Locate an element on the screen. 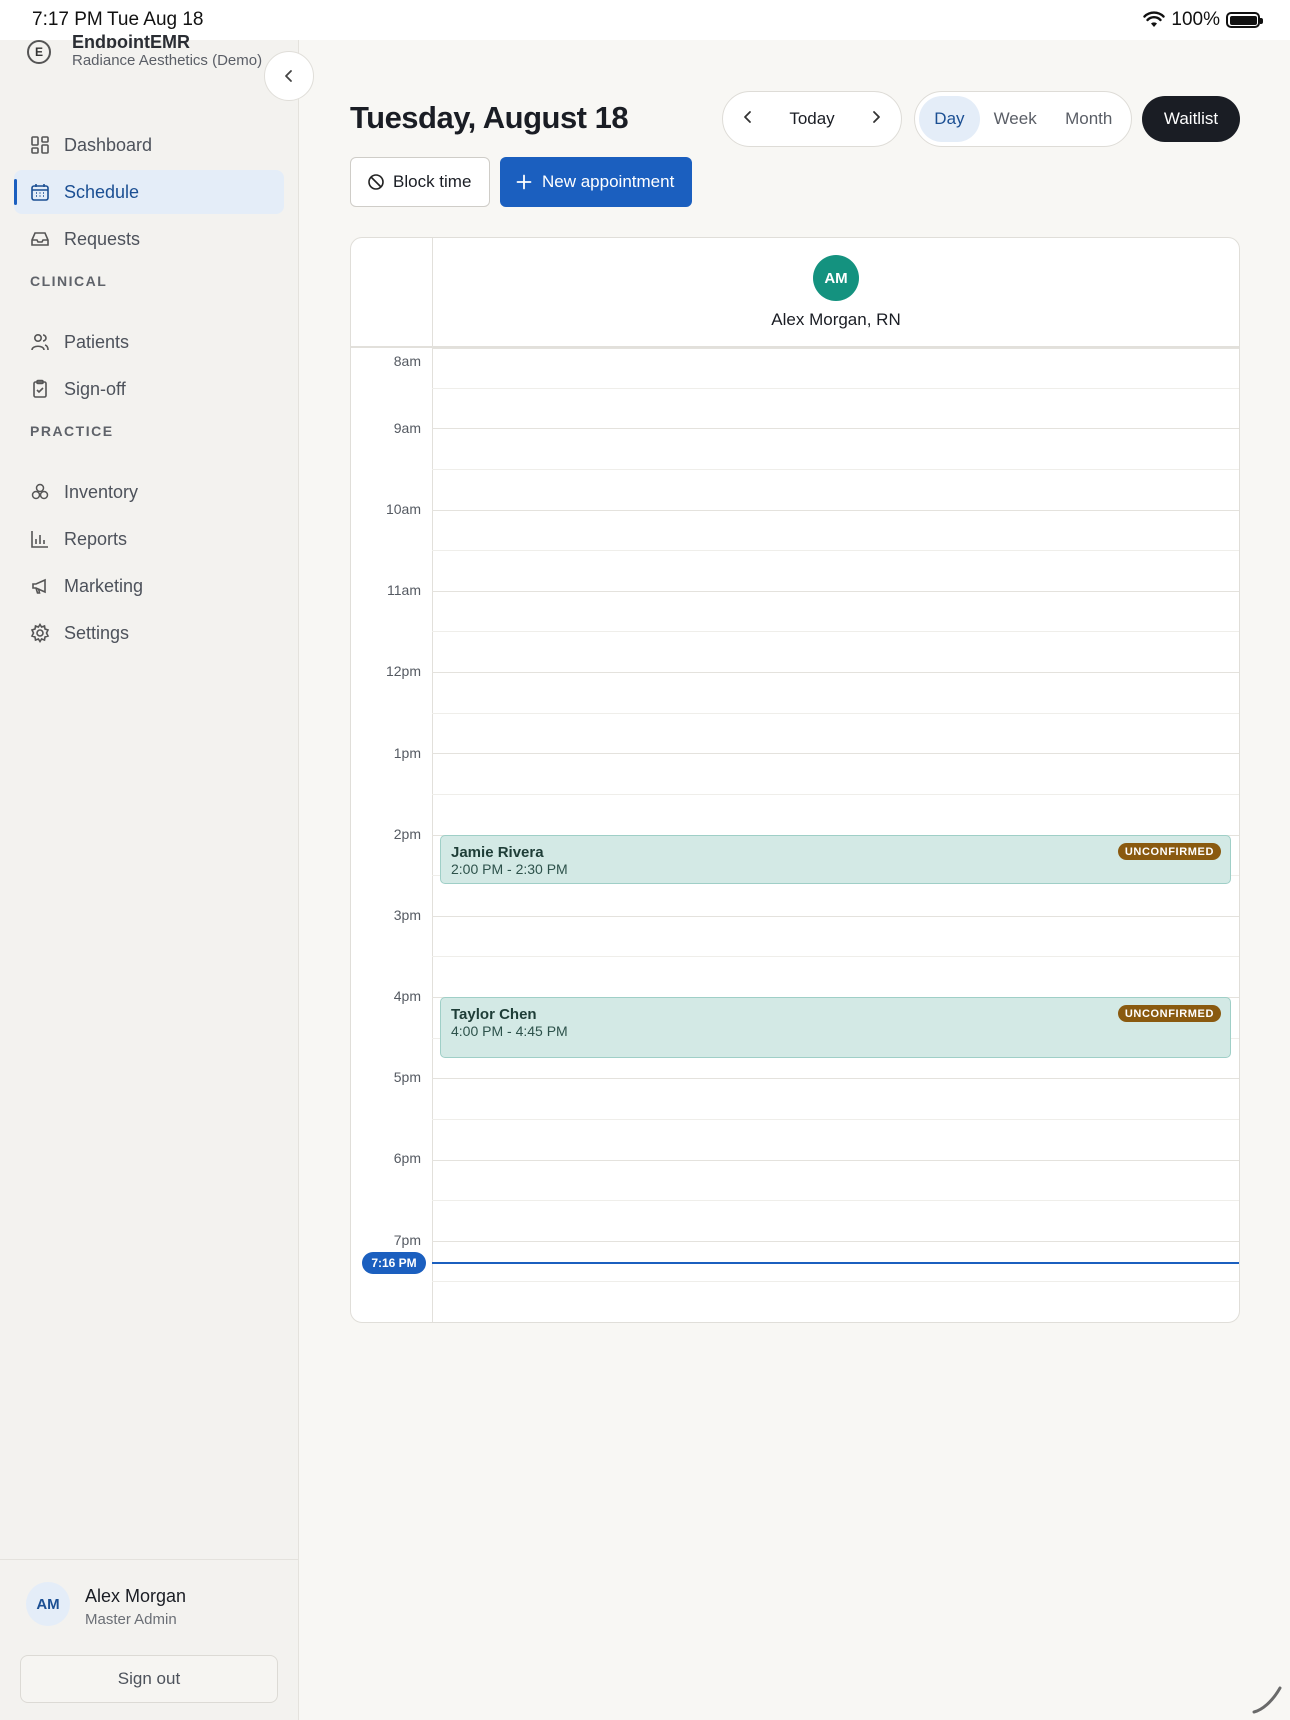 The height and width of the screenshot is (1720, 1290). block-icon is located at coordinates (376, 182).